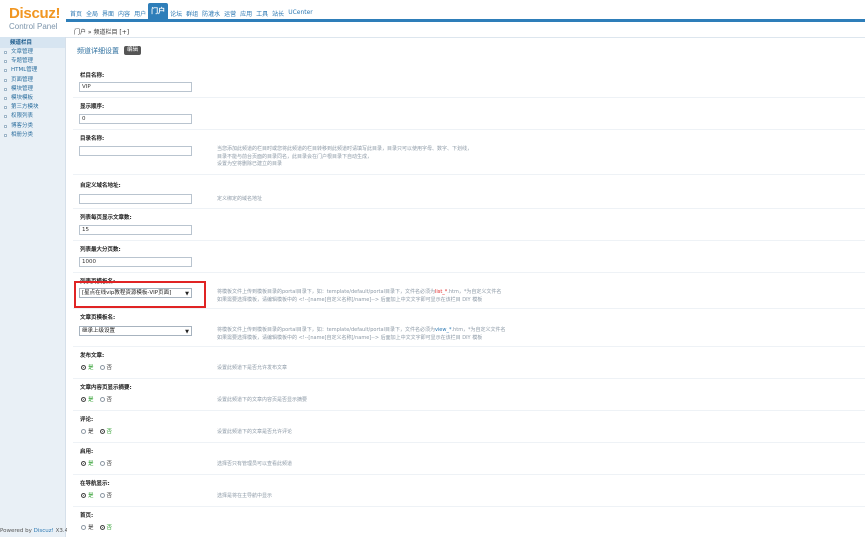  What do you see at coordinates (96, 367) in the screenshot?
I see `allow-publish-radio-group: 是否` at bounding box center [96, 367].